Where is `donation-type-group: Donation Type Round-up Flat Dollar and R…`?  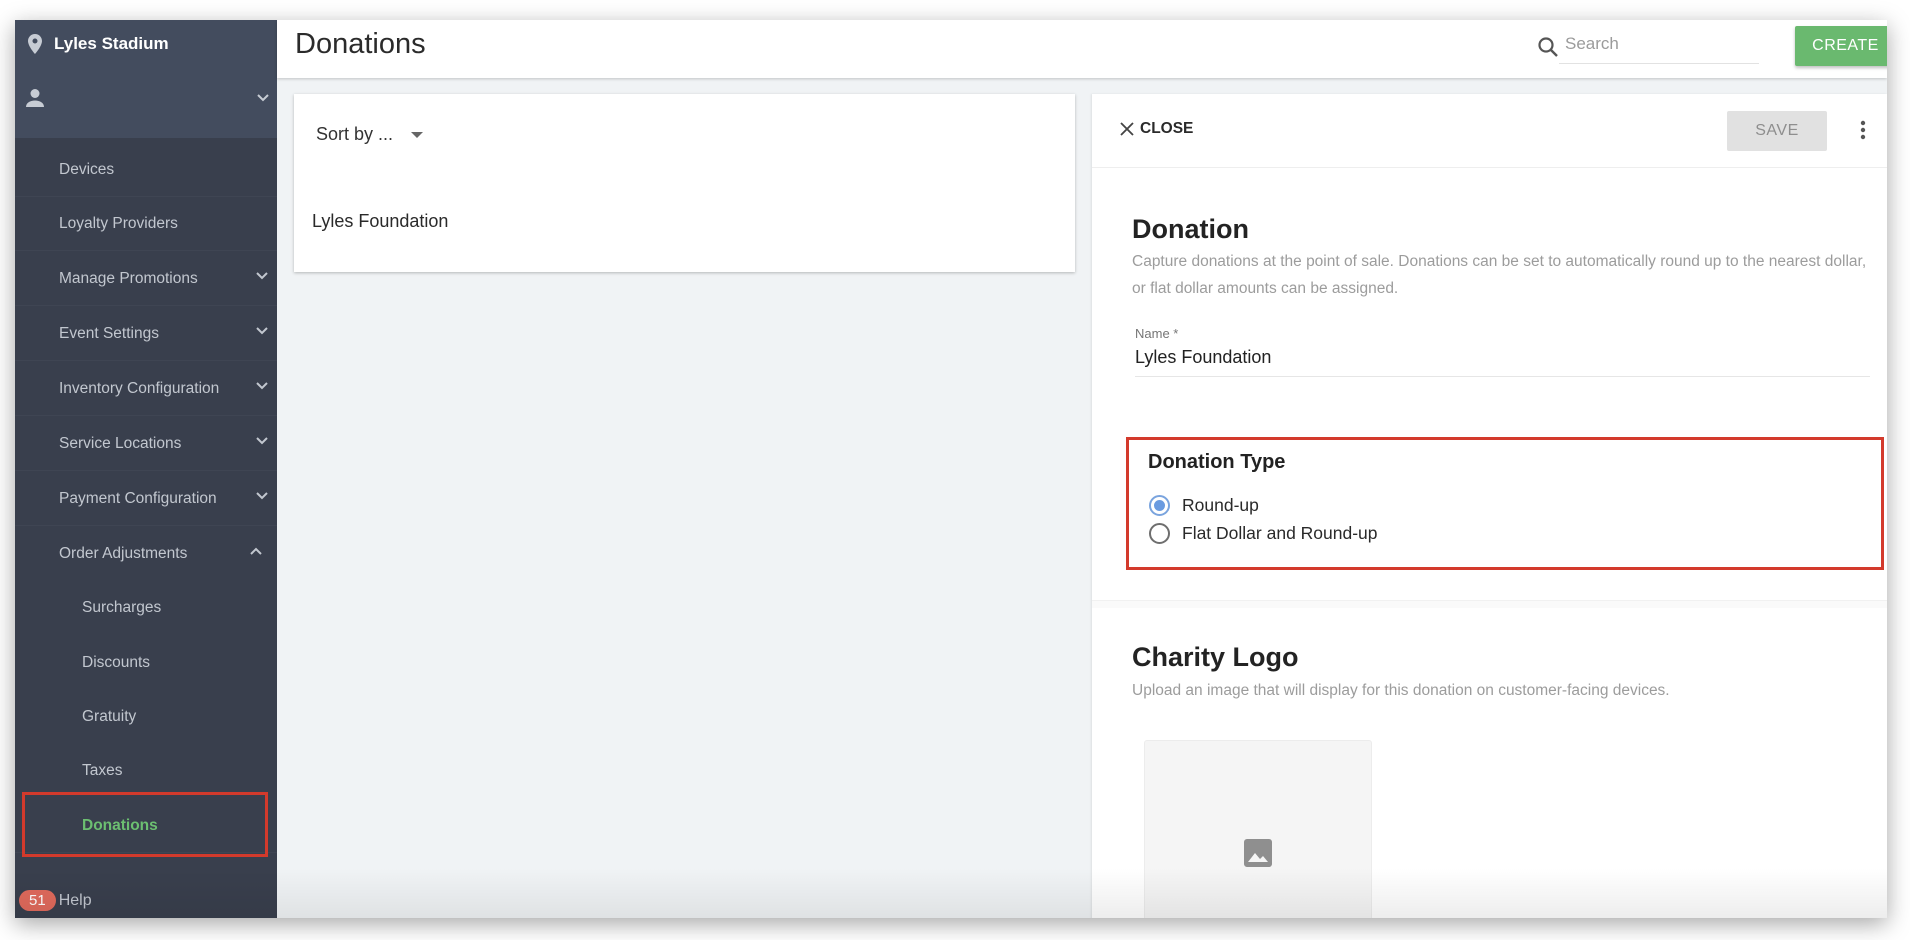 donation-type-group: Donation Type Round-up Flat Dollar and R… is located at coordinates (1505, 503).